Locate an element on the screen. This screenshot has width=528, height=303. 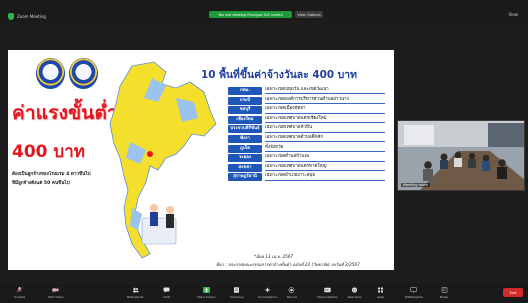
province-label: พังงา is located at coordinates (245, 138).